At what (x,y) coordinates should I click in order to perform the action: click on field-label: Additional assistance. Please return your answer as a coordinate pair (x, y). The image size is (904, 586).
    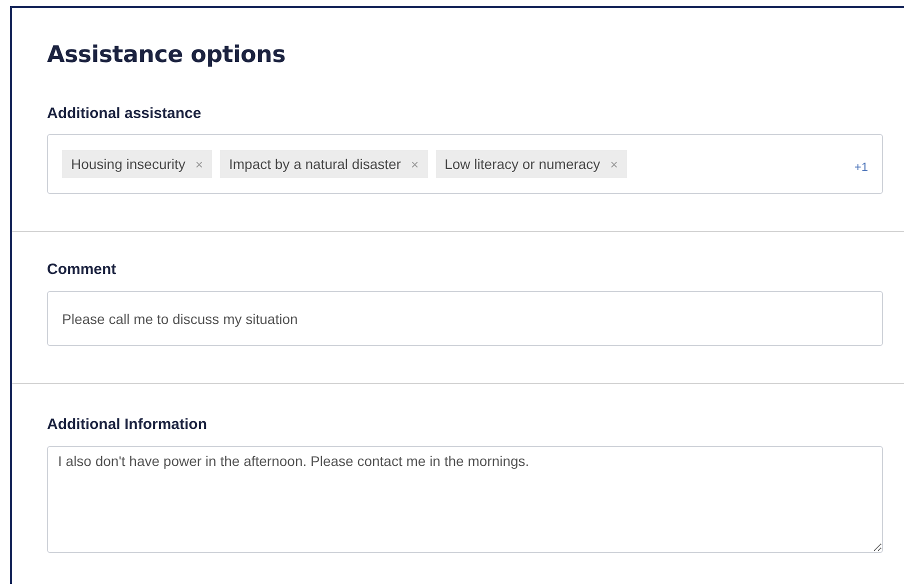
    Looking at the image, I should click on (124, 114).